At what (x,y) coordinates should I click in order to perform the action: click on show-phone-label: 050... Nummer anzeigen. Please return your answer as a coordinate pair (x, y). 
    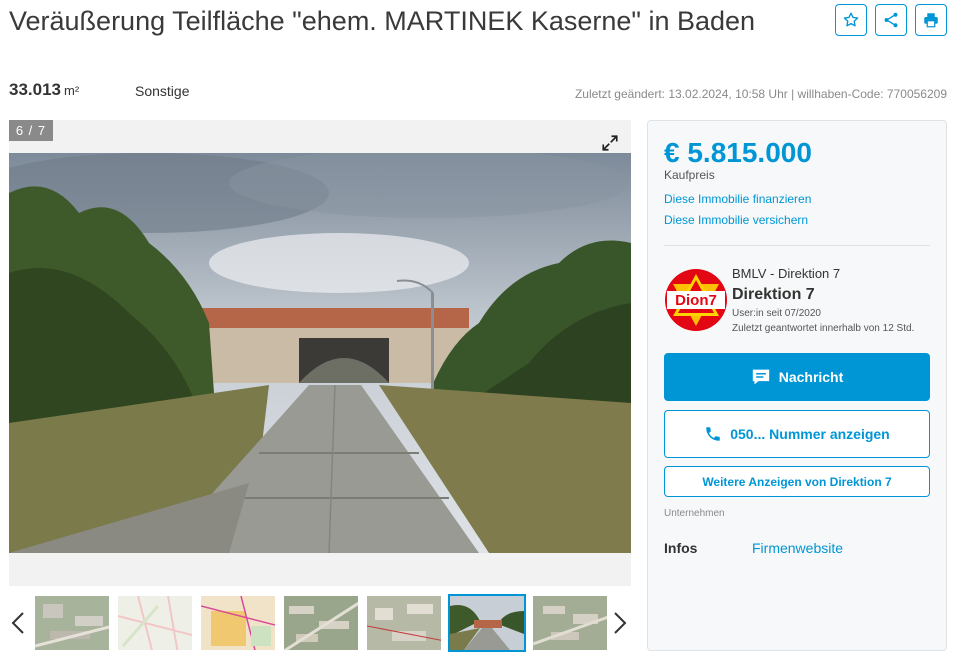
    Looking at the image, I should click on (810, 434).